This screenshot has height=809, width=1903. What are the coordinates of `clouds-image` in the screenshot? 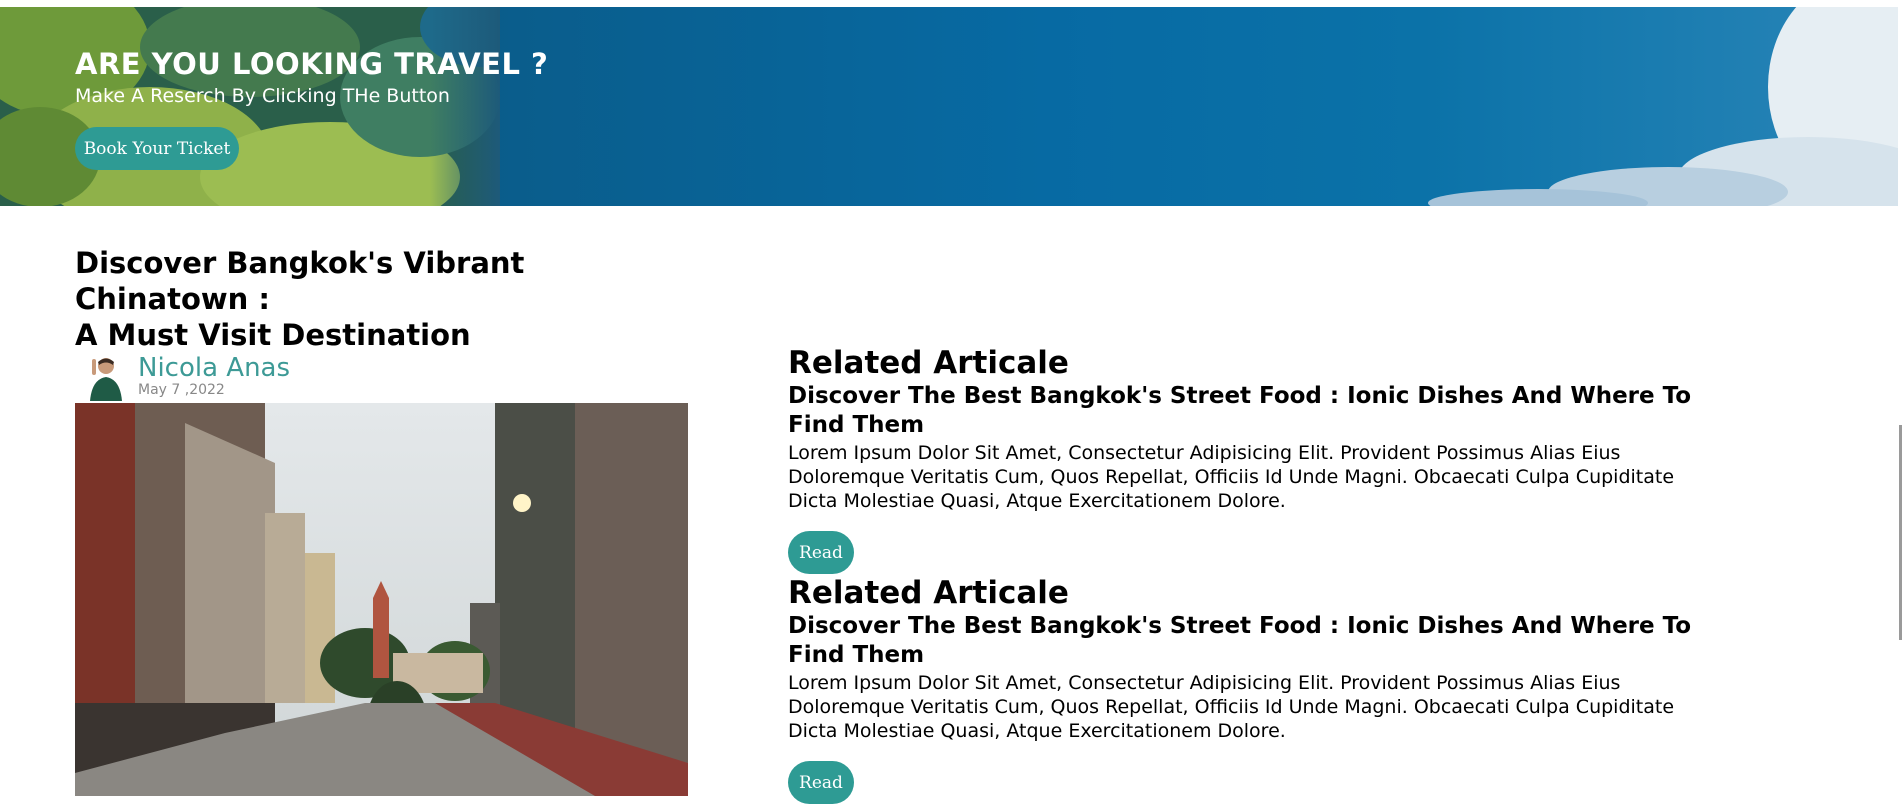 It's located at (1663, 106).